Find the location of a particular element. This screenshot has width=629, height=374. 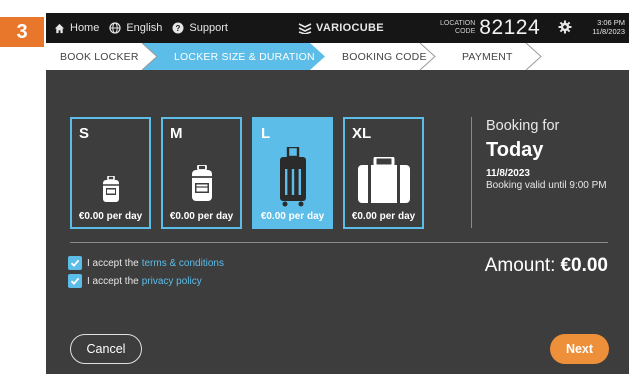

privacy-checkbox-row: I accept the privacy policy is located at coordinates (135, 281).